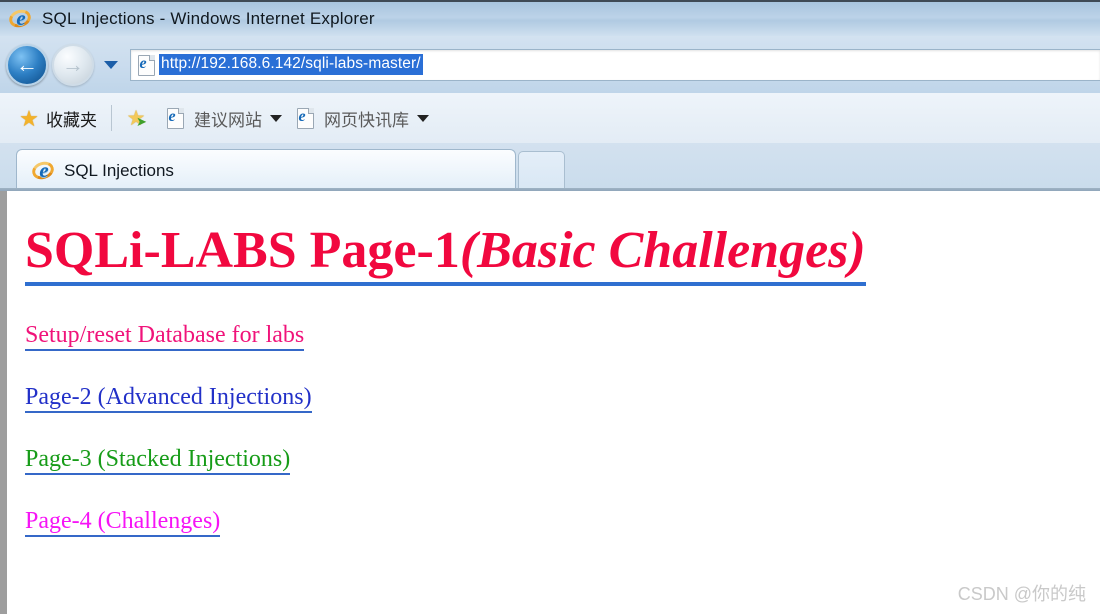 This screenshot has height=614, width=1100. I want to click on tab-sql-injections: e SQL Injections, so click(266, 170).